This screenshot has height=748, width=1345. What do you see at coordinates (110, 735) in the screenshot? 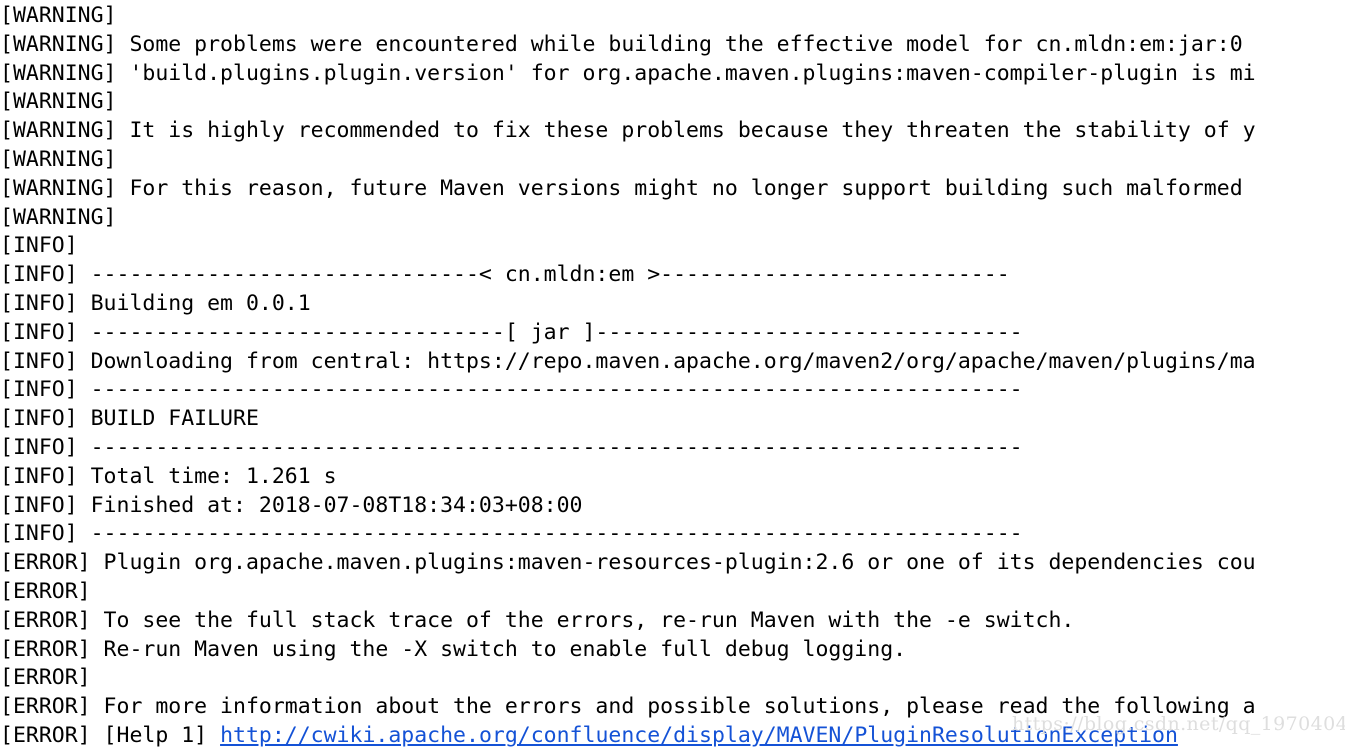
I see `help-line-prefix: [ERROR] [Help 1]` at bounding box center [110, 735].